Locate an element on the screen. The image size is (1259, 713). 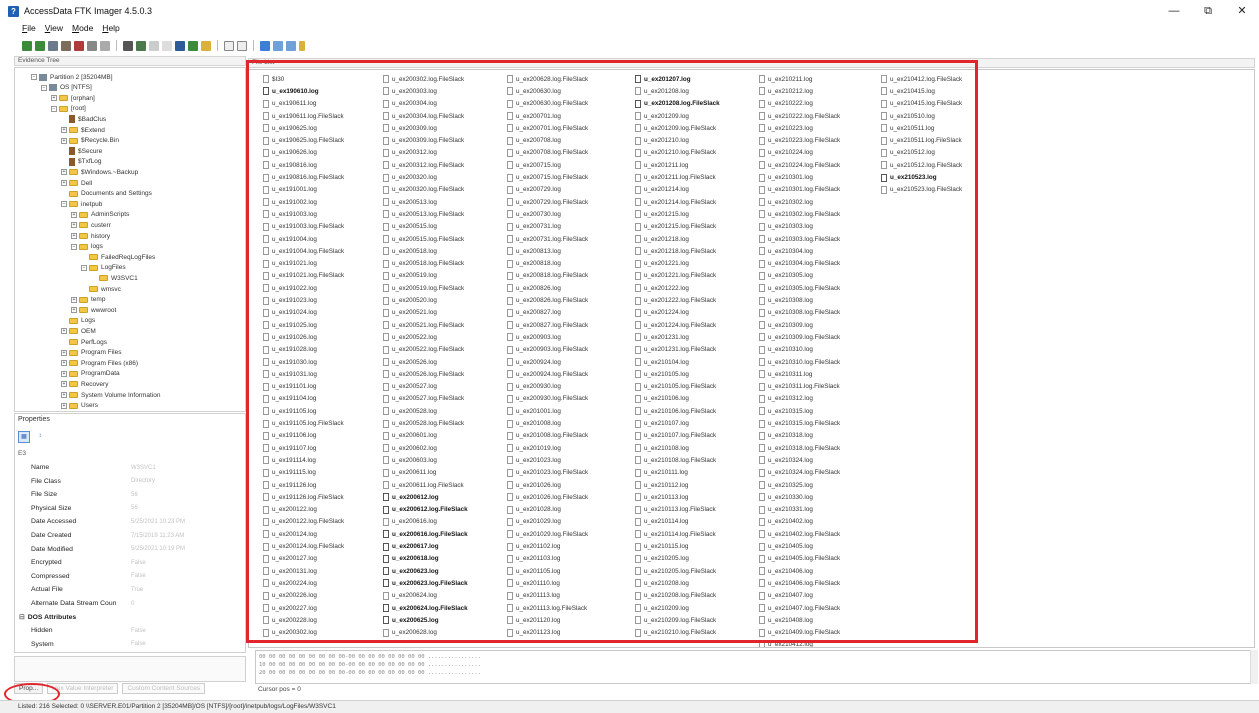
file-list-item: u_ex200526.log.FileSlack is located at coordinates (423, 374).